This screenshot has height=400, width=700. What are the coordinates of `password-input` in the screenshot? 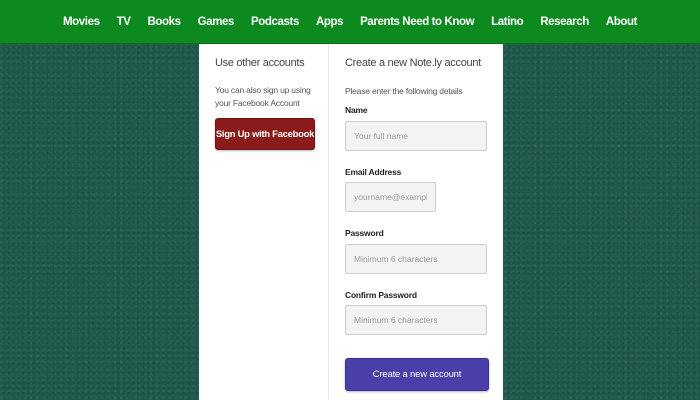 It's located at (416, 259).